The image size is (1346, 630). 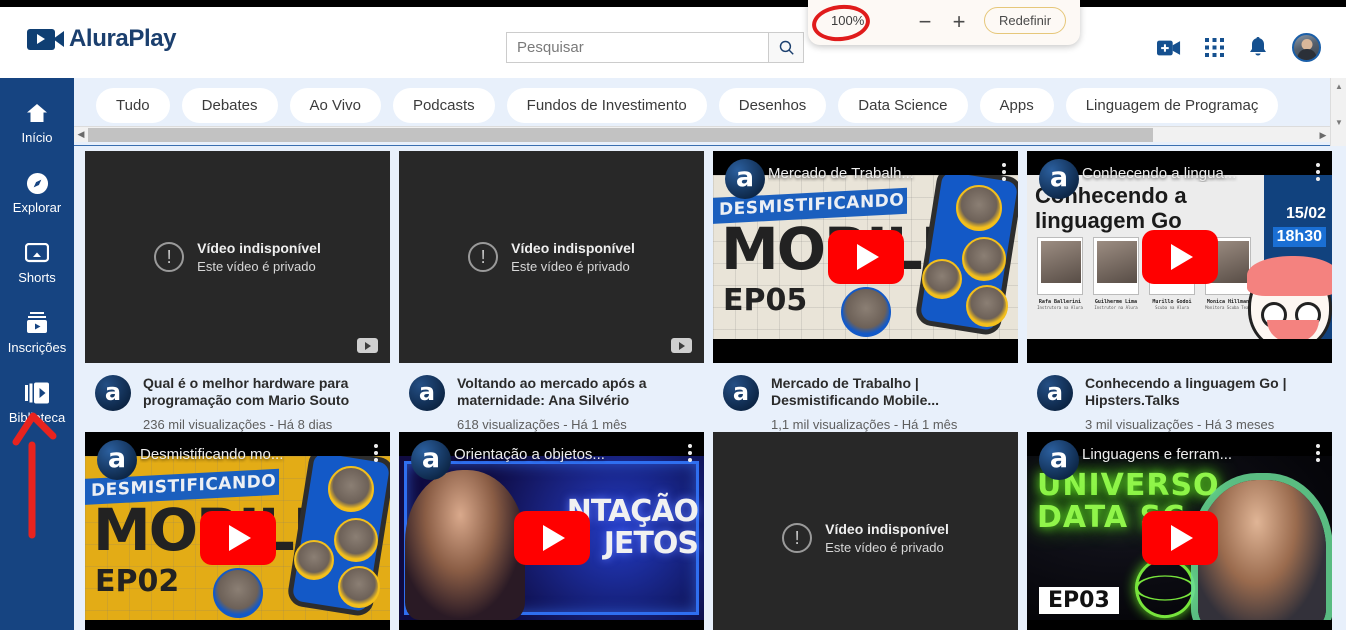 I want to click on scroll-up-arrow-icon: ▲, so click(x=1338, y=86).